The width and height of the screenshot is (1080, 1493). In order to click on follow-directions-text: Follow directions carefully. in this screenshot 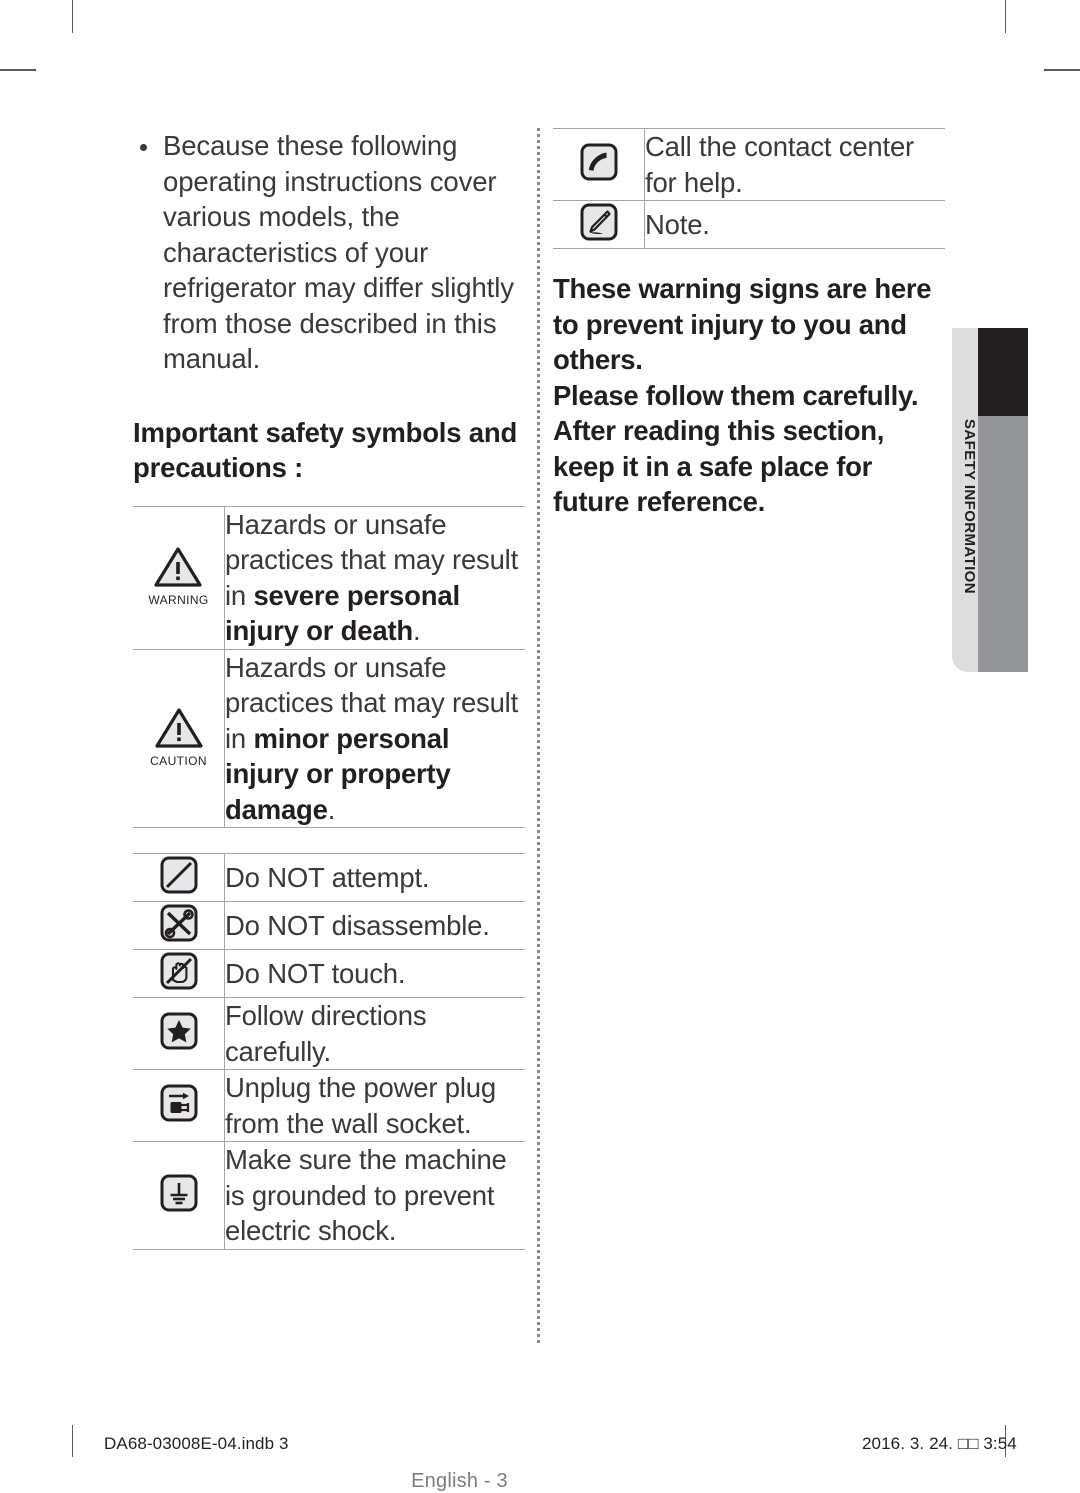, I will do `click(374, 1033)`.